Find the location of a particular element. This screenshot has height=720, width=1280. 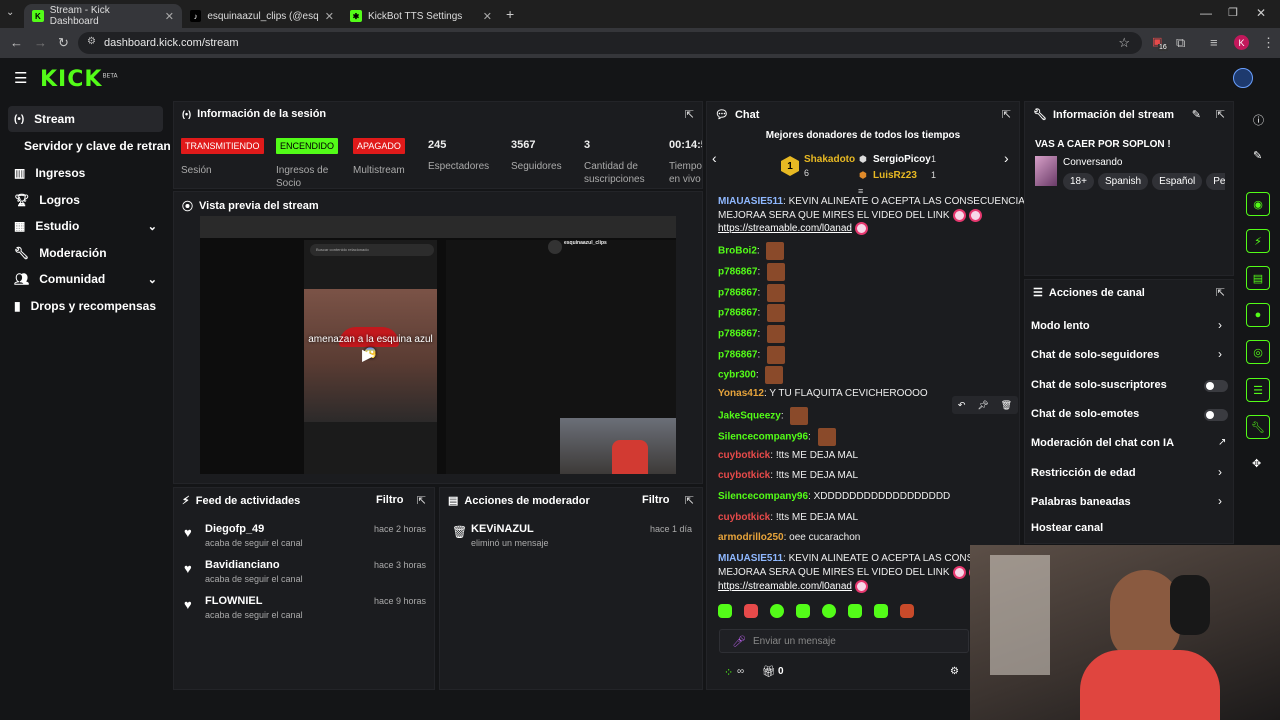

bookmark-star-icon: ☆ is located at coordinates (1124, 43).